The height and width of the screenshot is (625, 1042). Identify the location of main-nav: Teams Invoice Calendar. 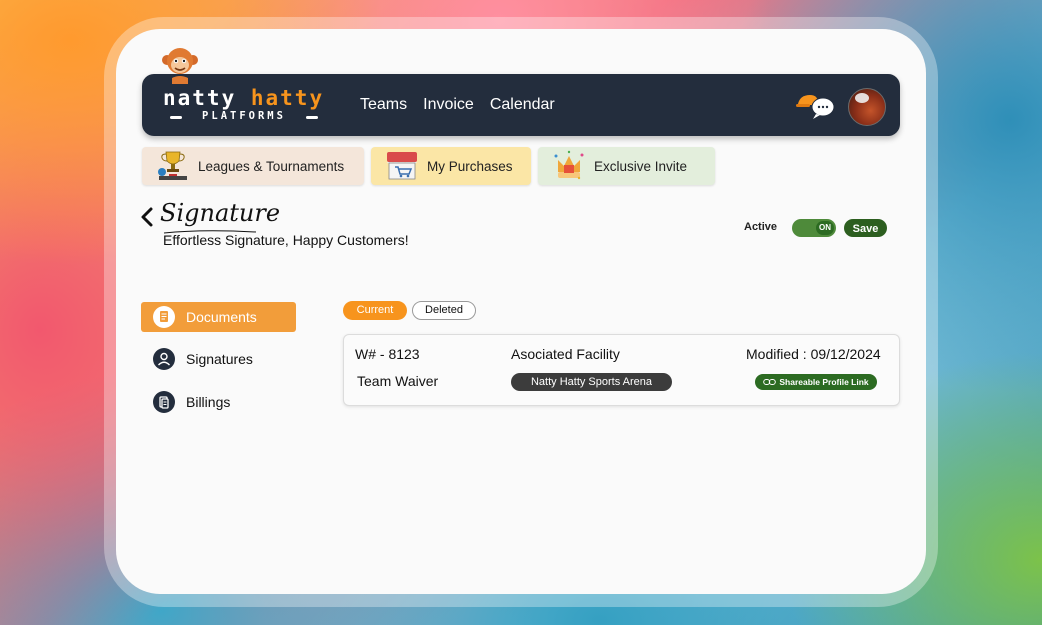
(457, 105).